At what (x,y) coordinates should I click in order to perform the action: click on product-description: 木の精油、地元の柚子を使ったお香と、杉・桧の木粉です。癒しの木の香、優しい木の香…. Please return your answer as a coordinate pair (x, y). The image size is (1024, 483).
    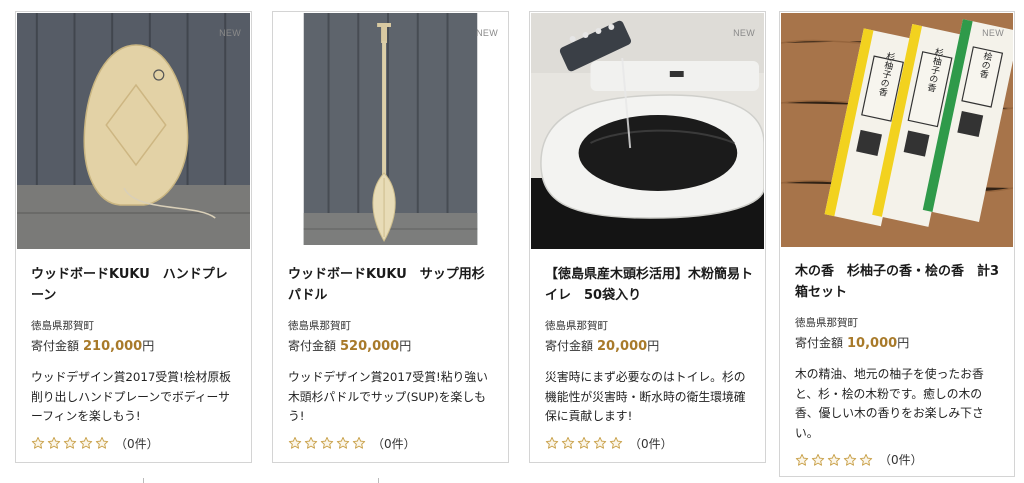
    Looking at the image, I should click on (889, 403).